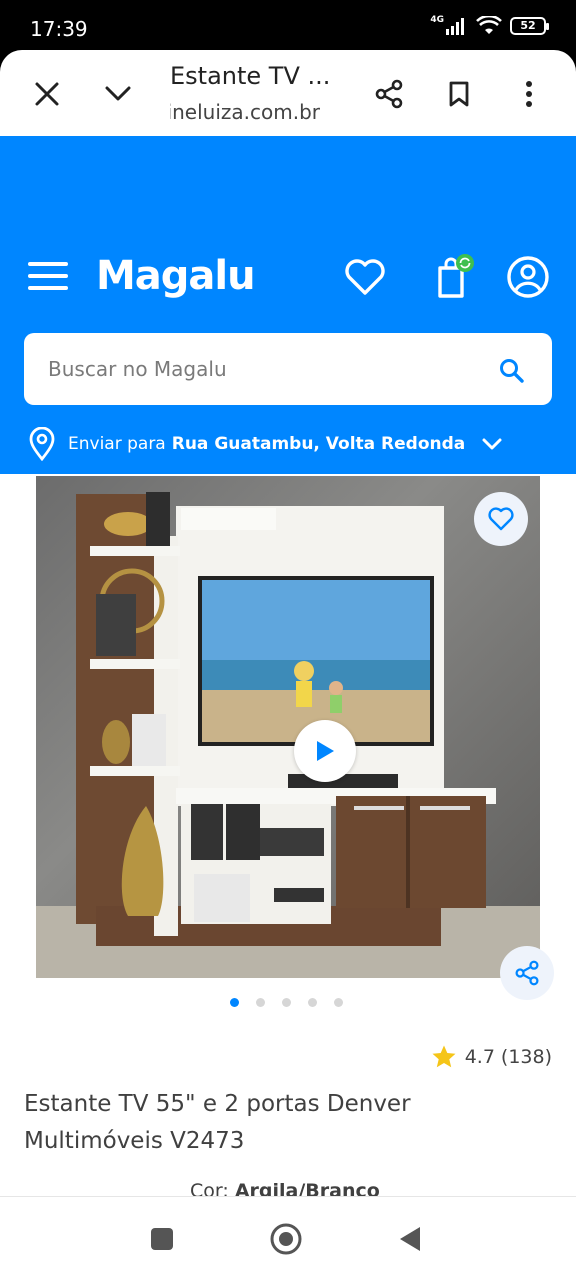  What do you see at coordinates (444, 1056) in the screenshot?
I see `star-icon` at bounding box center [444, 1056].